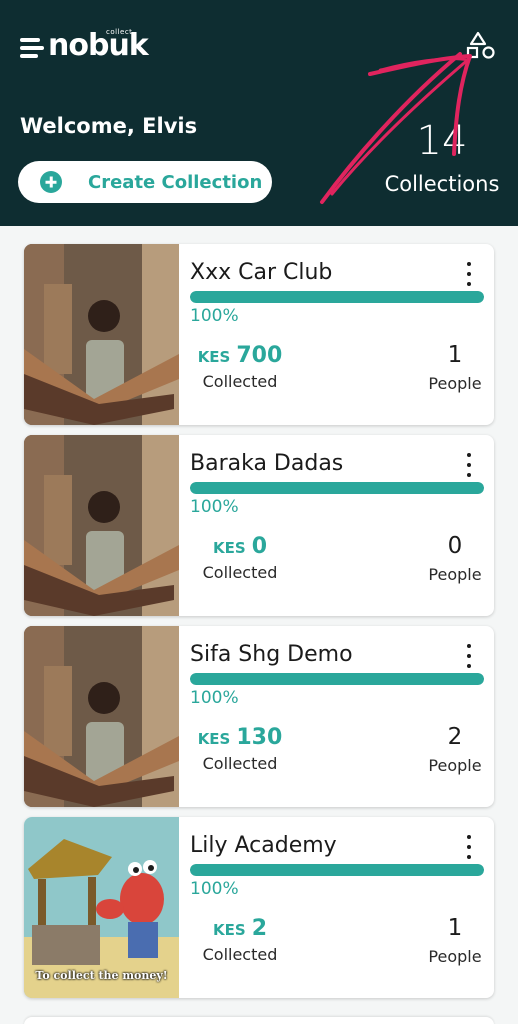 This screenshot has height=1024, width=518. I want to click on collection-title: Sifa Shg Demo, so click(271, 654).